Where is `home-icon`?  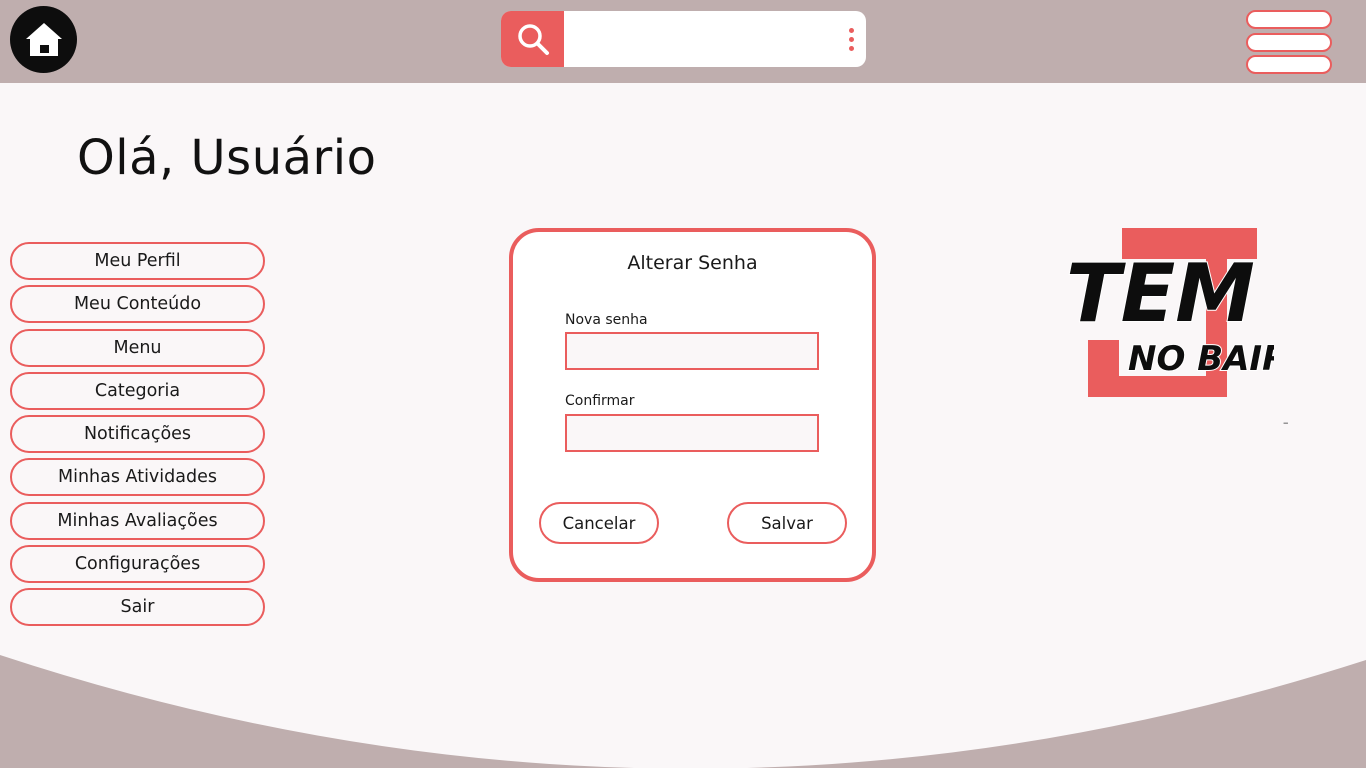 home-icon is located at coordinates (43, 39).